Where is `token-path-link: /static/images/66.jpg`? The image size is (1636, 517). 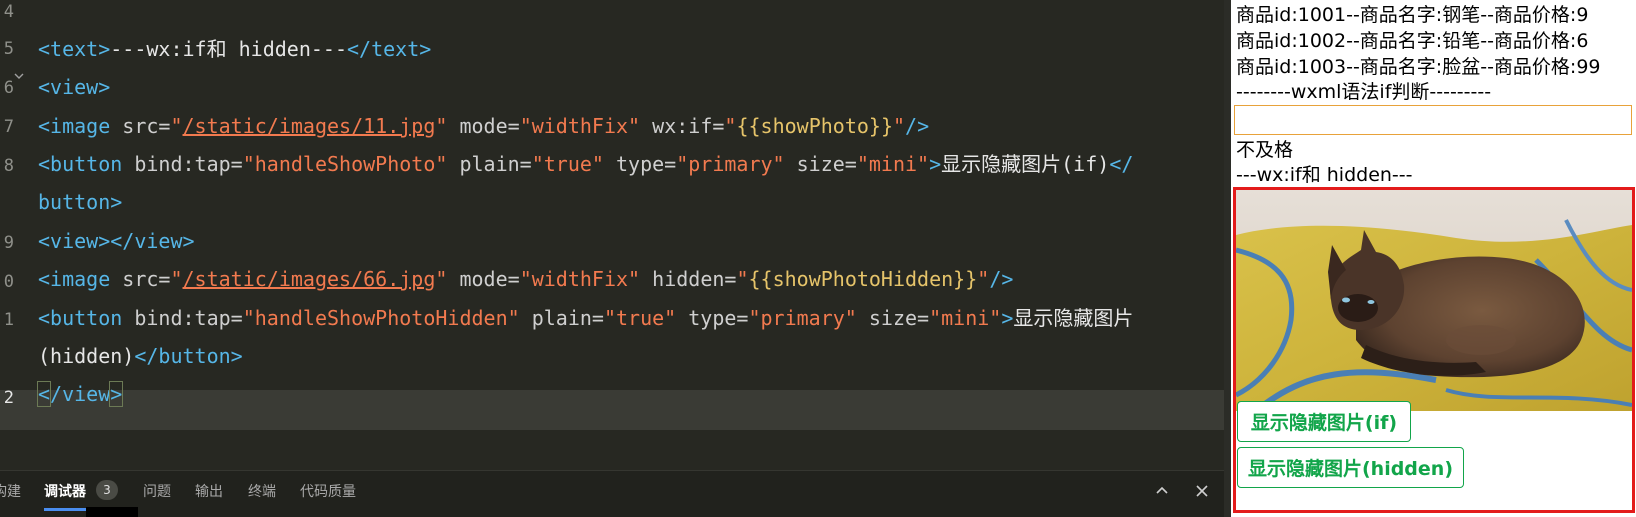 token-path-link: /static/images/66.jpg is located at coordinates (309, 279).